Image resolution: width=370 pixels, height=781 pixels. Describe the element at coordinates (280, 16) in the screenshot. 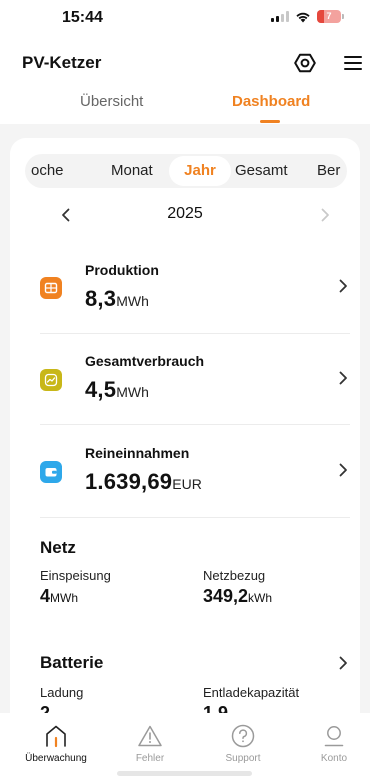

I see `cellular-signal-icon` at that location.